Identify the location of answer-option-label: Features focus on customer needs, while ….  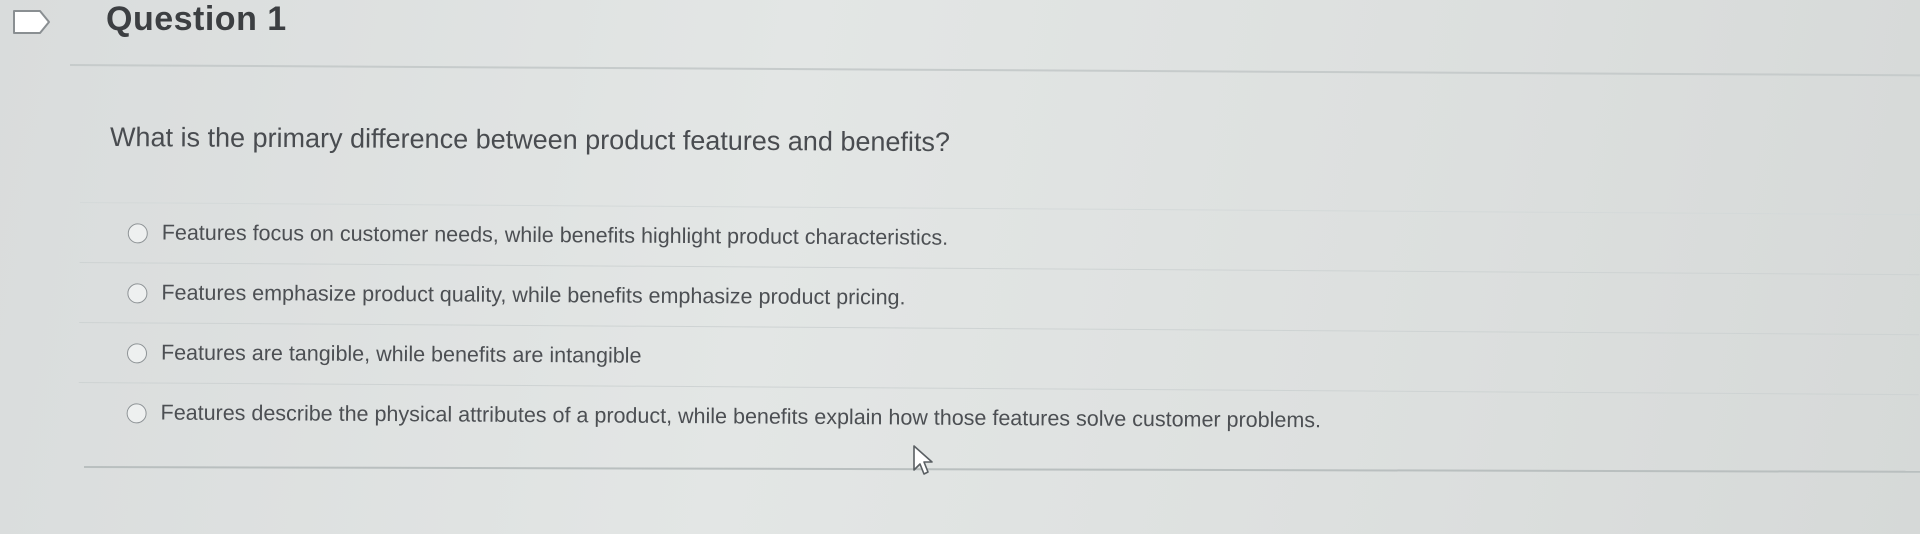
(555, 236).